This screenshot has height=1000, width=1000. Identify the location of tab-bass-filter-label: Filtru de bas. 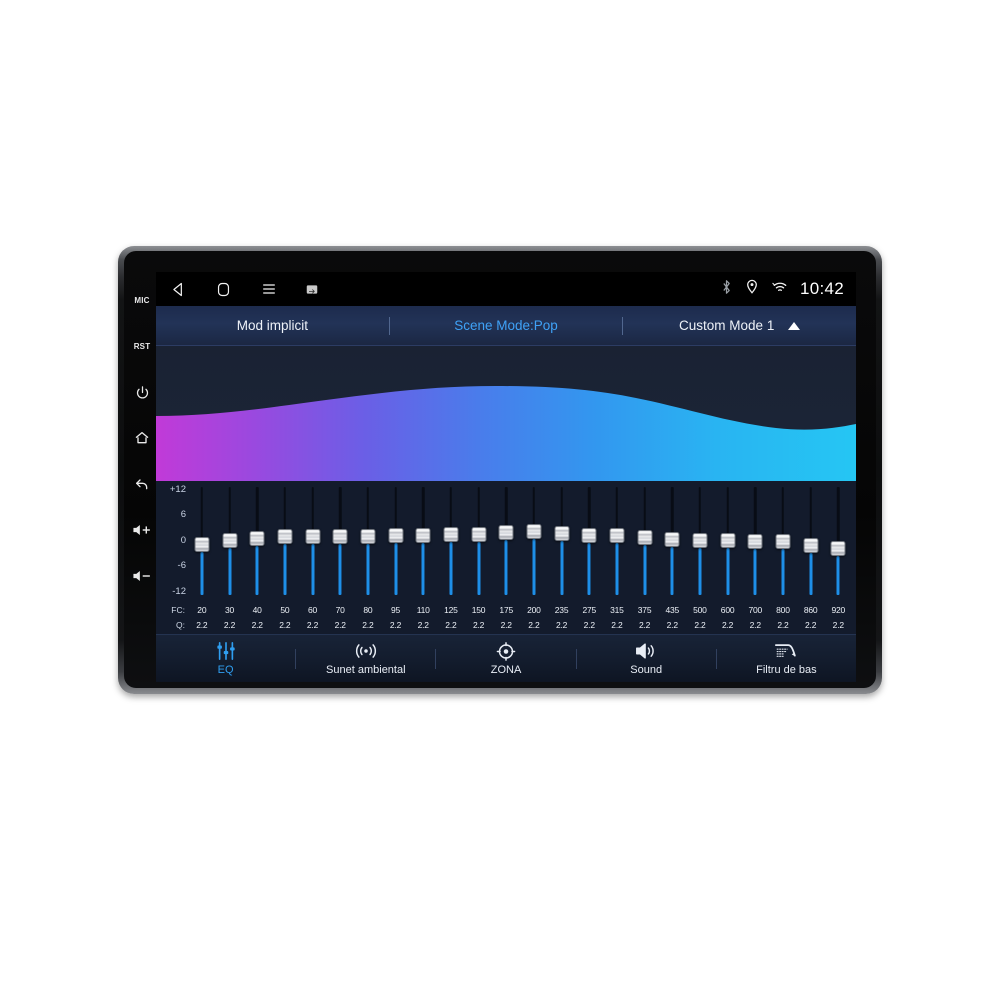
(786, 670).